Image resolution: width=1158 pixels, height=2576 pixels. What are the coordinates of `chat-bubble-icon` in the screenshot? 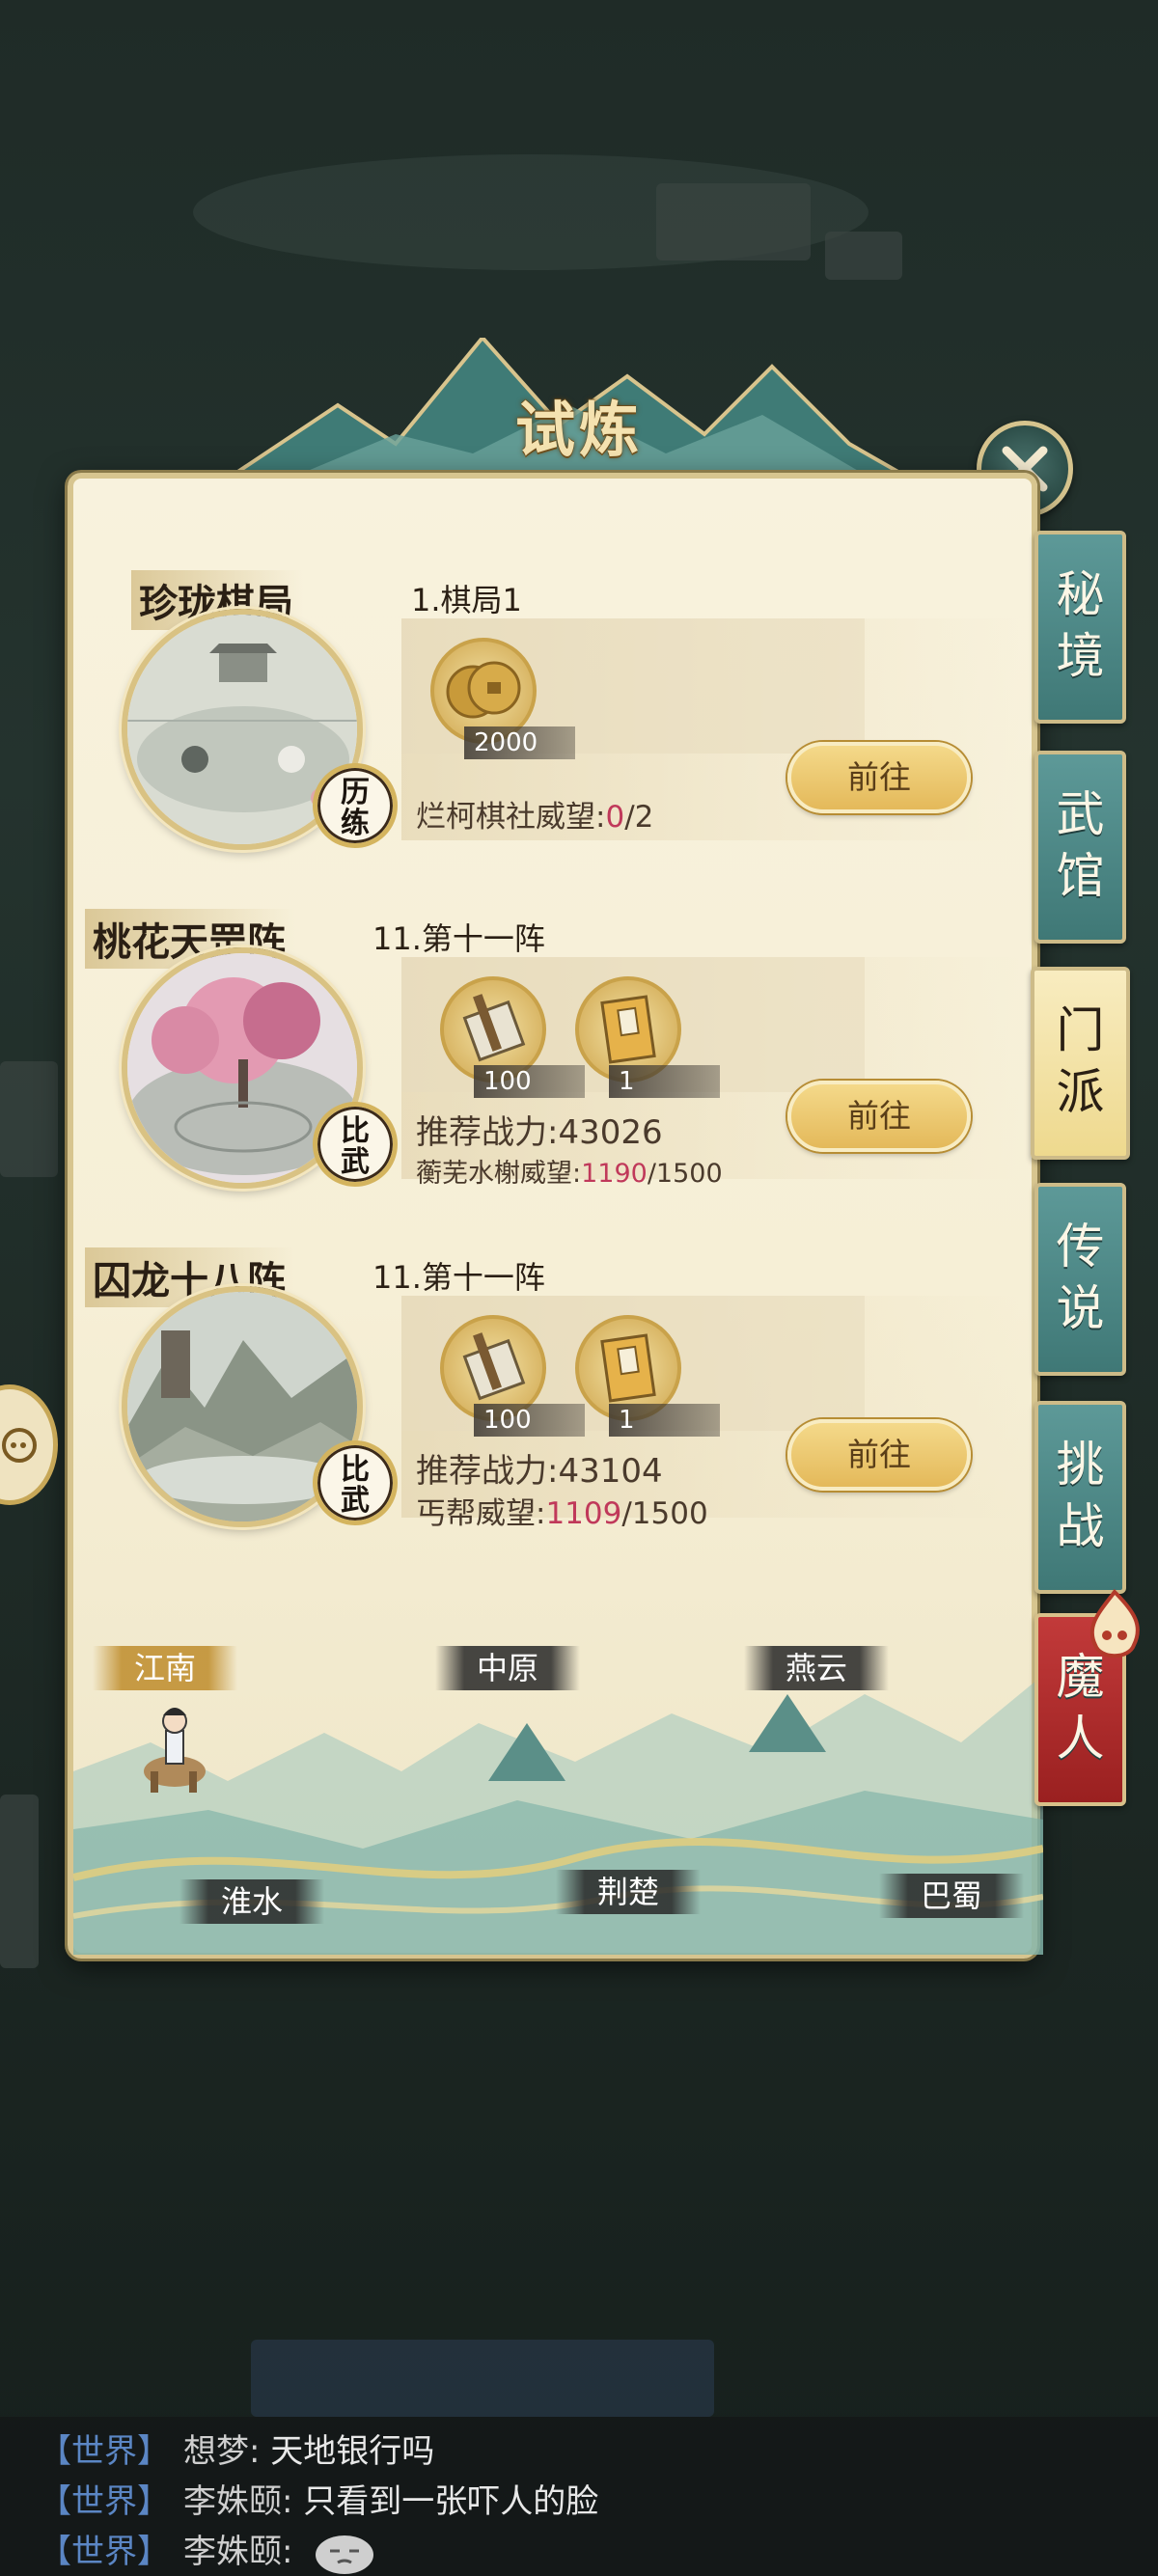 It's located at (19, 1445).